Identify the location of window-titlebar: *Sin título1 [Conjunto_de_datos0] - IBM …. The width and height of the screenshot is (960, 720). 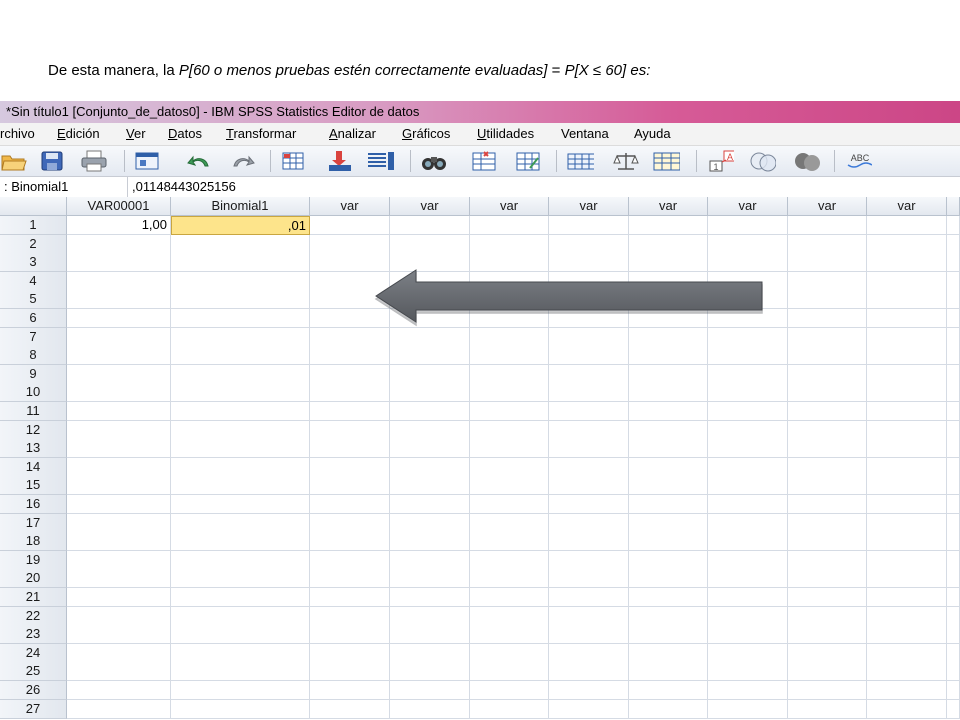
(480, 112).